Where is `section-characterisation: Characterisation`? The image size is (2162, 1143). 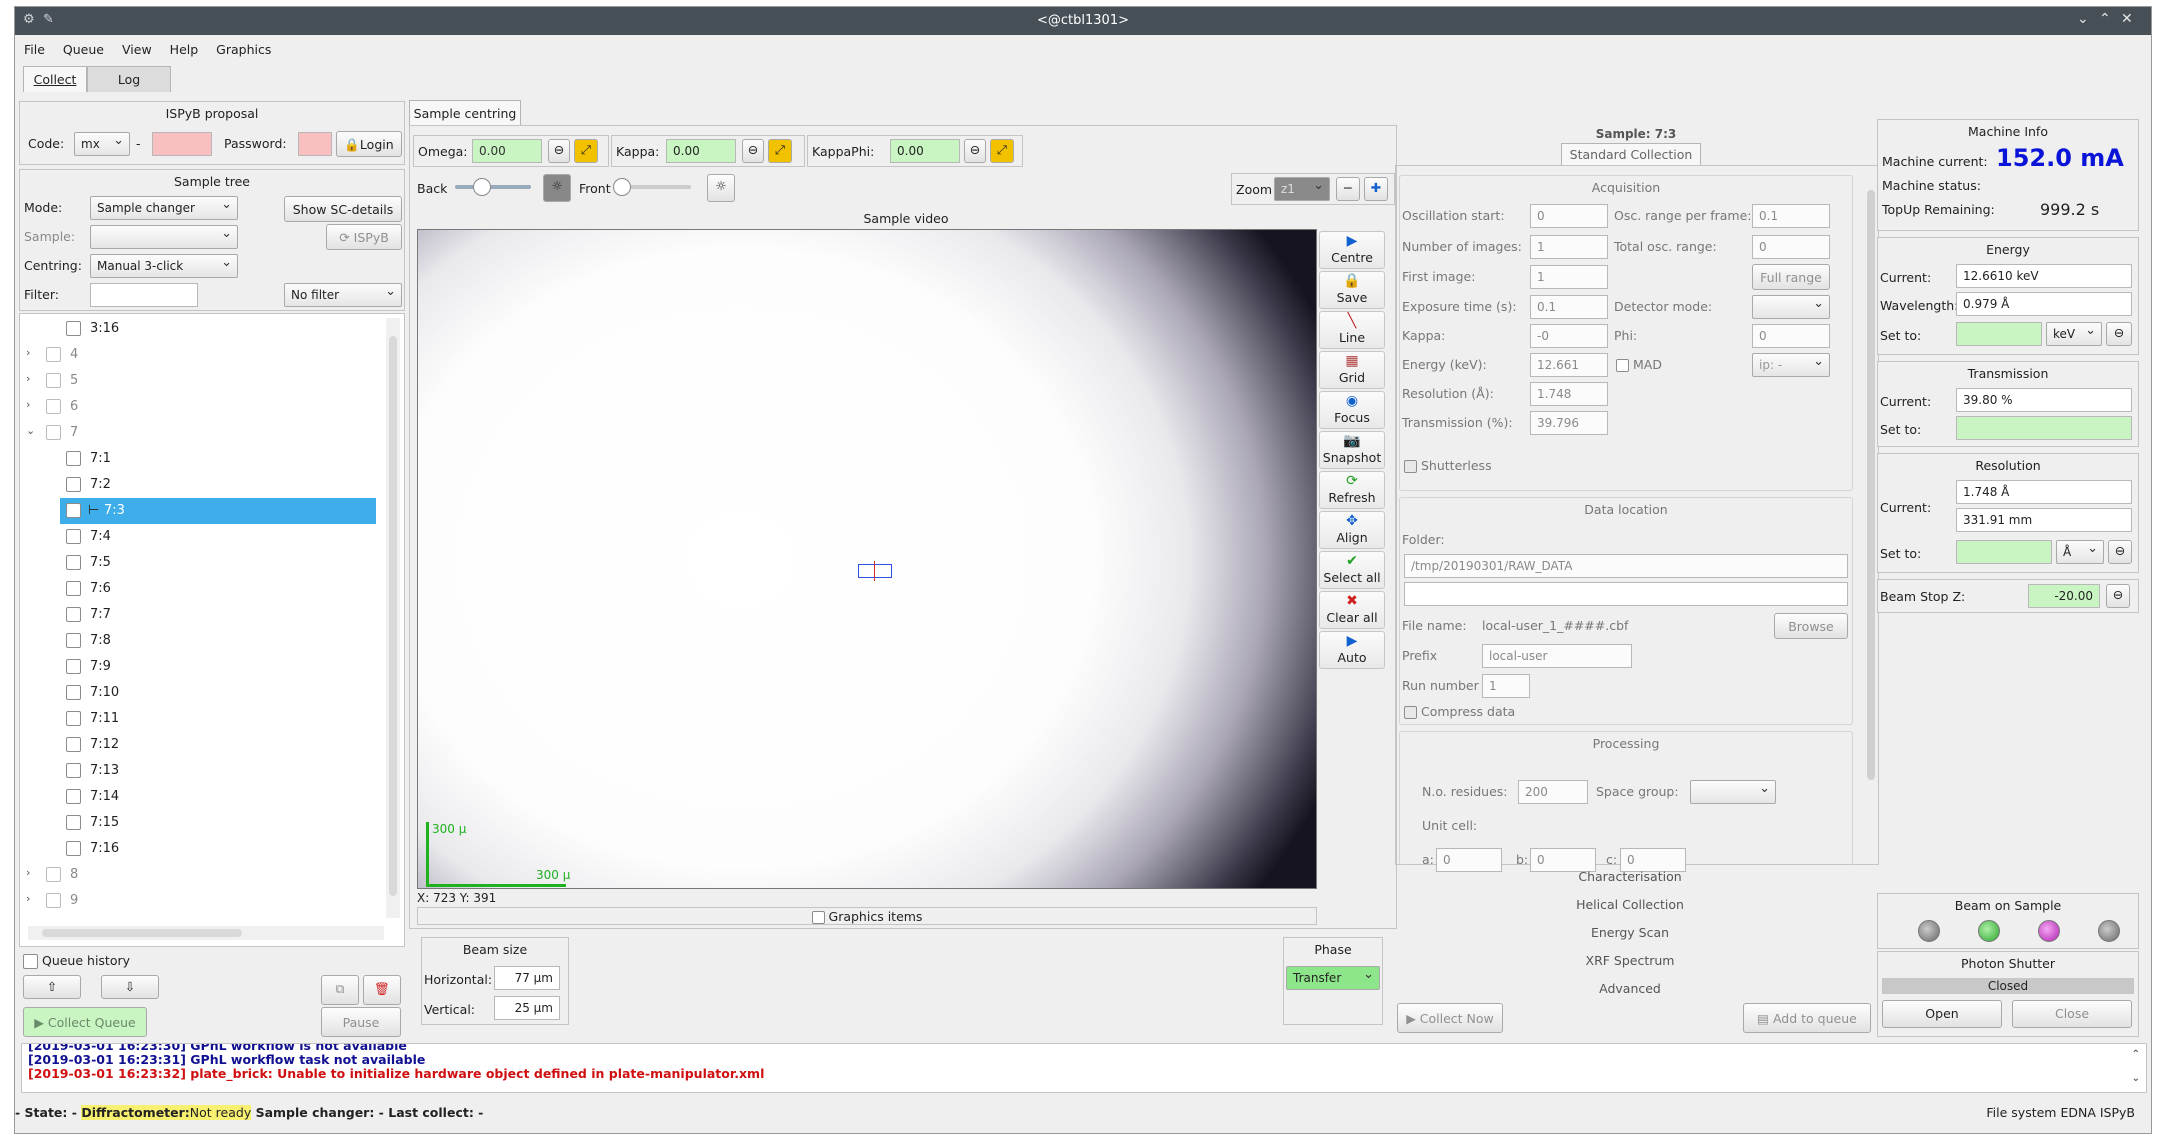
section-characterisation: Characterisation is located at coordinates (1630, 877).